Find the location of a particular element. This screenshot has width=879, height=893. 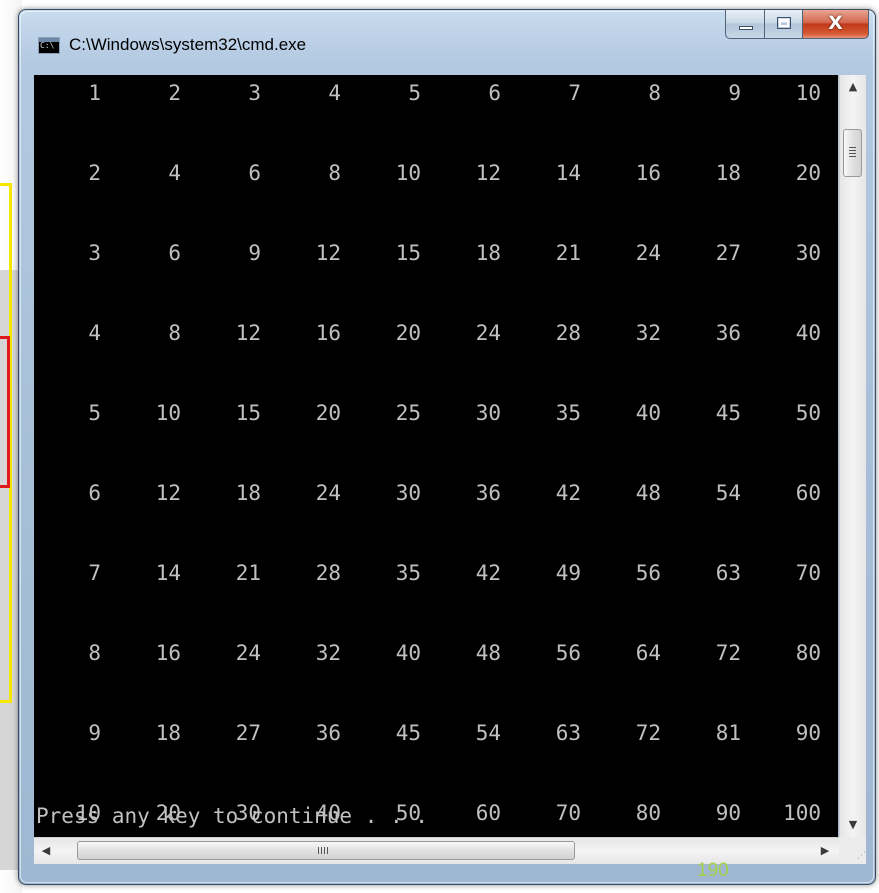

table-row: 6 12 18 24 30 36 42 48 54 60 is located at coordinates (436, 493).